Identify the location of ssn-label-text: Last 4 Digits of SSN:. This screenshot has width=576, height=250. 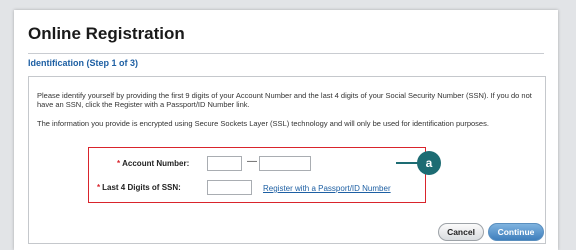
(141, 187).